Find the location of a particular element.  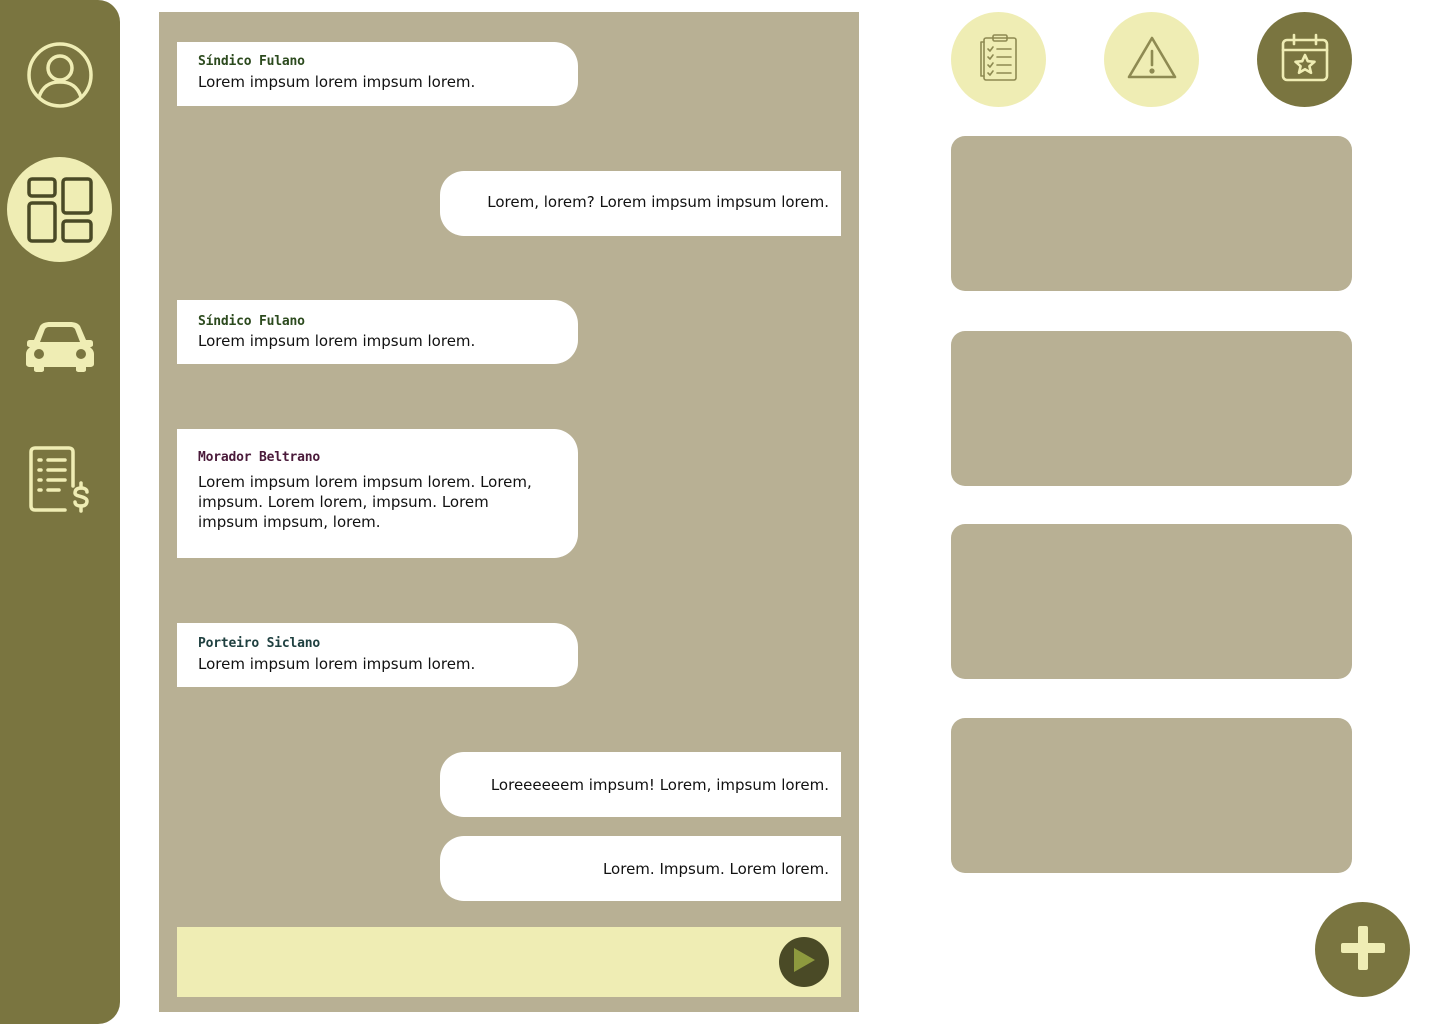

car-icon is located at coordinates (59, 346).